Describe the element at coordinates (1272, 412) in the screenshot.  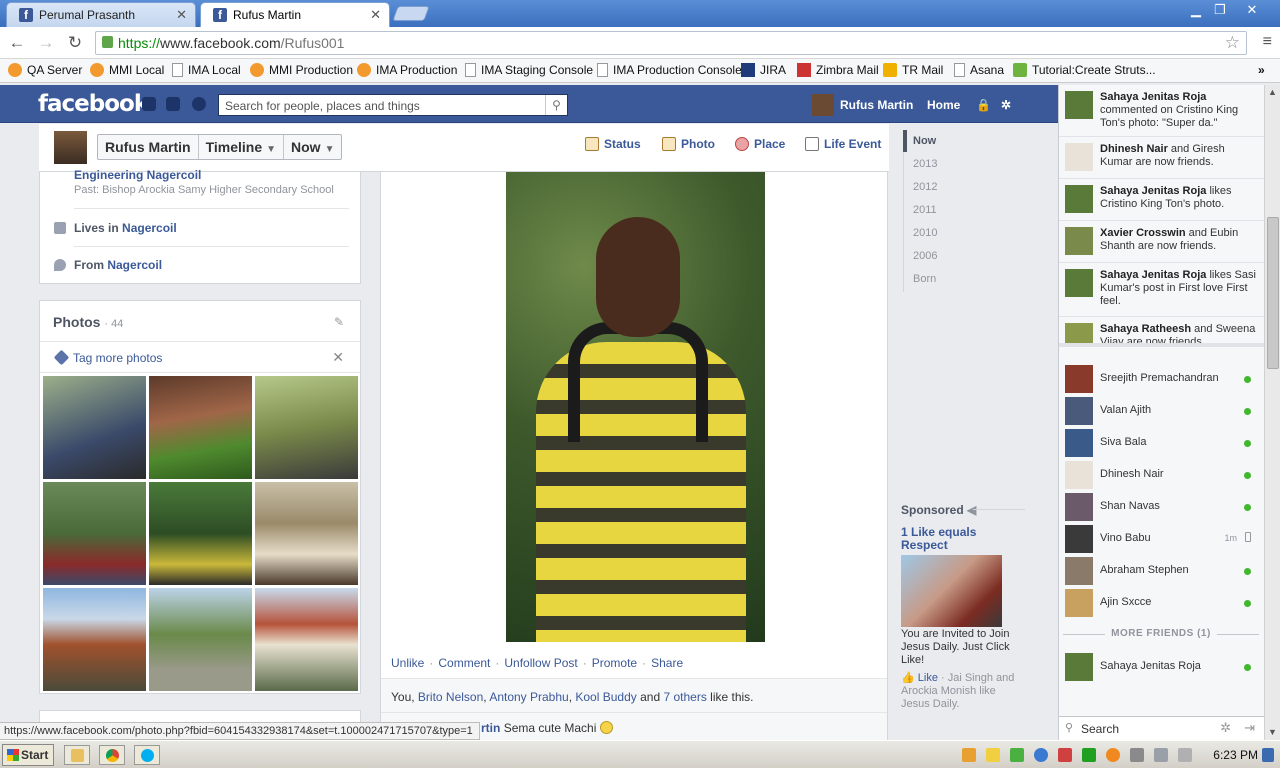
I see `page-scrollbar: ▲ ▼` at that location.